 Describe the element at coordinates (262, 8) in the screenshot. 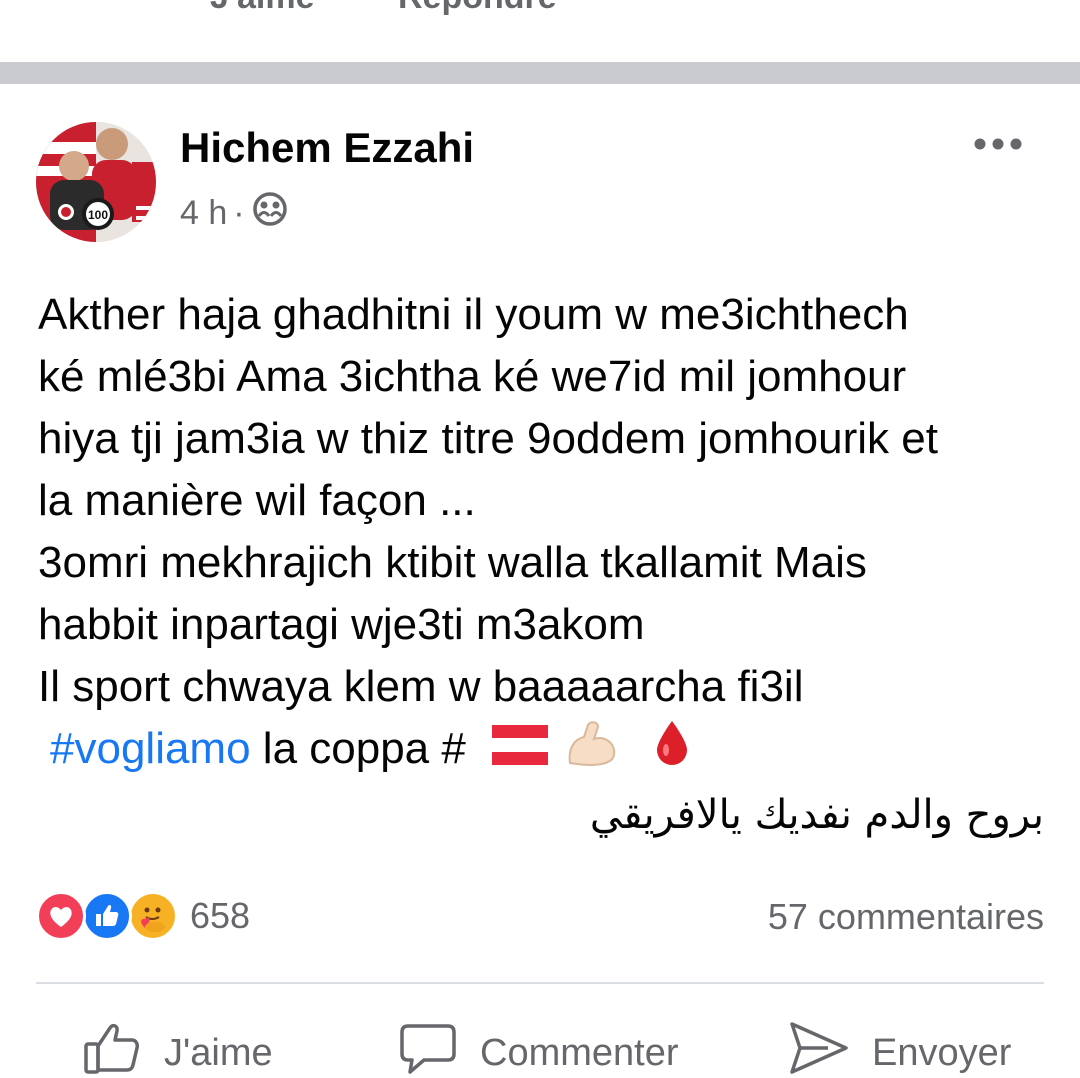

I see `previous-comment-like-button: J'aime` at that location.